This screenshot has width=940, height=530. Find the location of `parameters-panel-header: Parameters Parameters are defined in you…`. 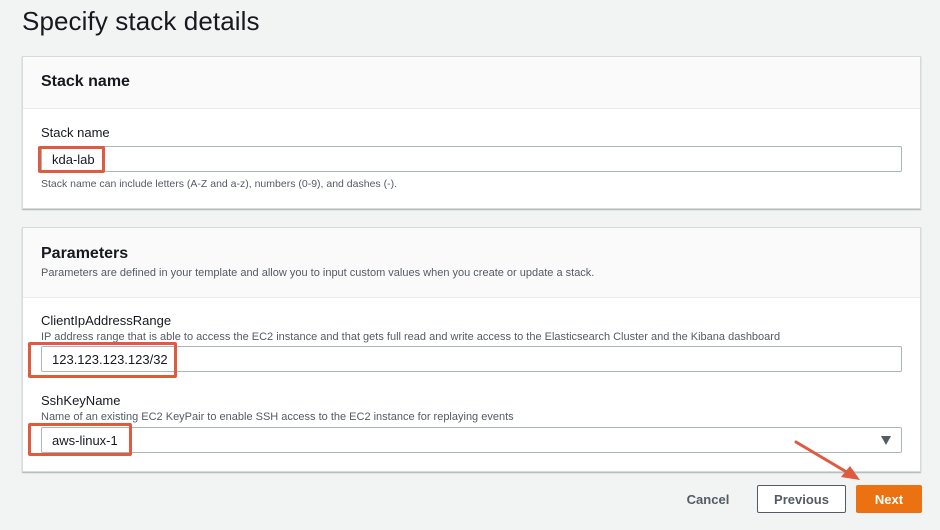

parameters-panel-header: Parameters Parameters are defined in you… is located at coordinates (471, 263).